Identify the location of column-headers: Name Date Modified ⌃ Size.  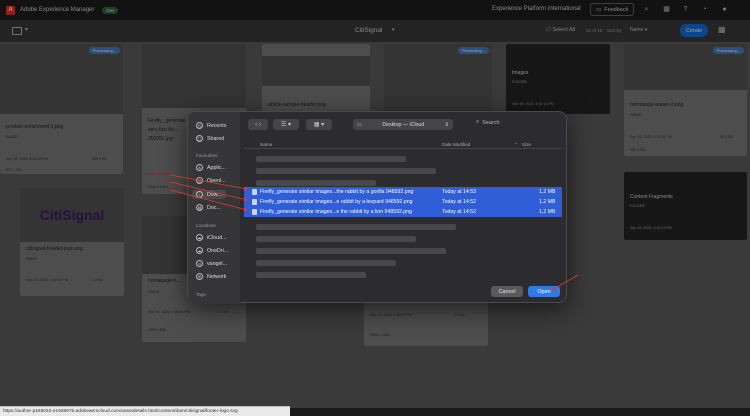
(403, 144).